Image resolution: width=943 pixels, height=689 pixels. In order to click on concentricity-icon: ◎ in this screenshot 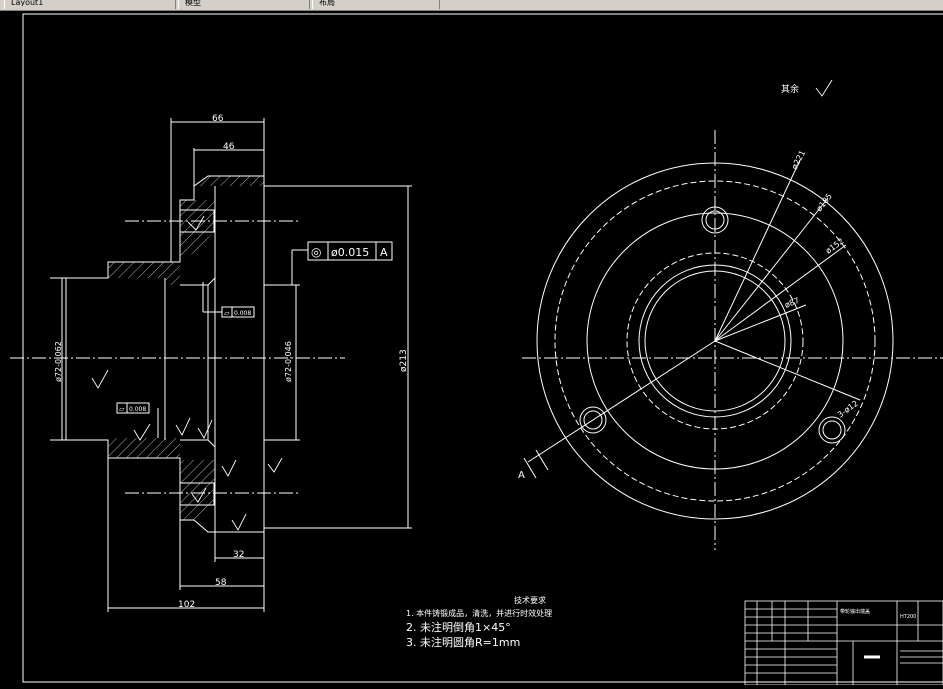, I will do `click(316, 252)`.